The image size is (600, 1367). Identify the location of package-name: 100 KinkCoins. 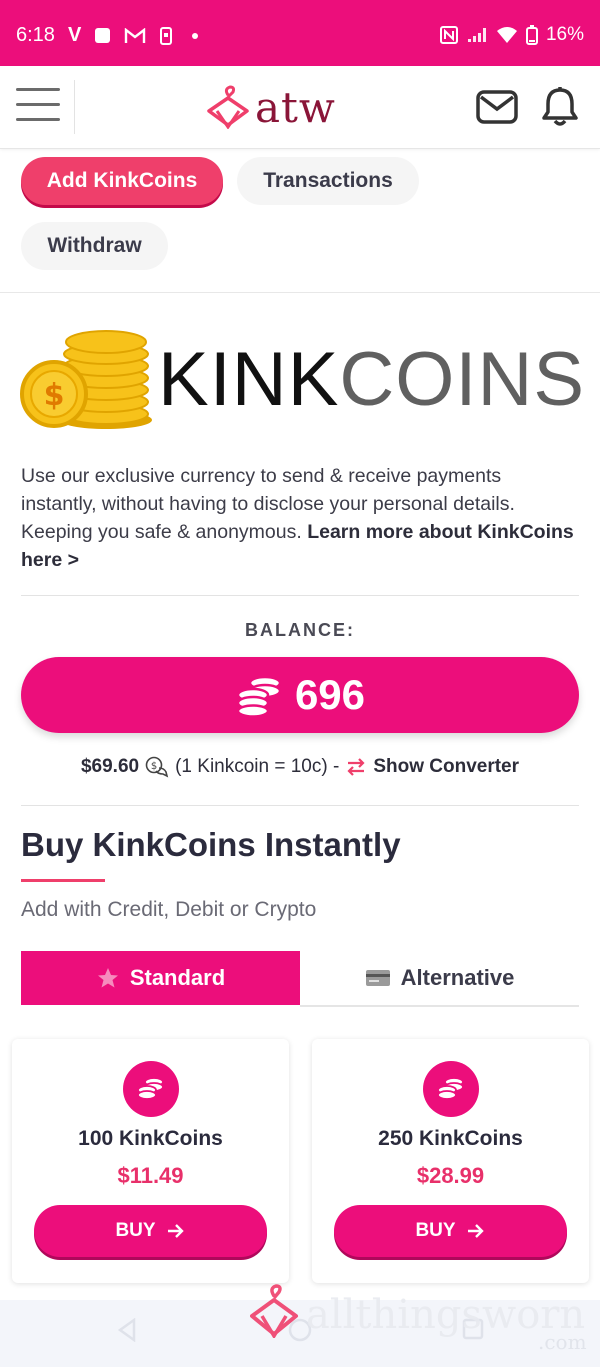
(150, 1138).